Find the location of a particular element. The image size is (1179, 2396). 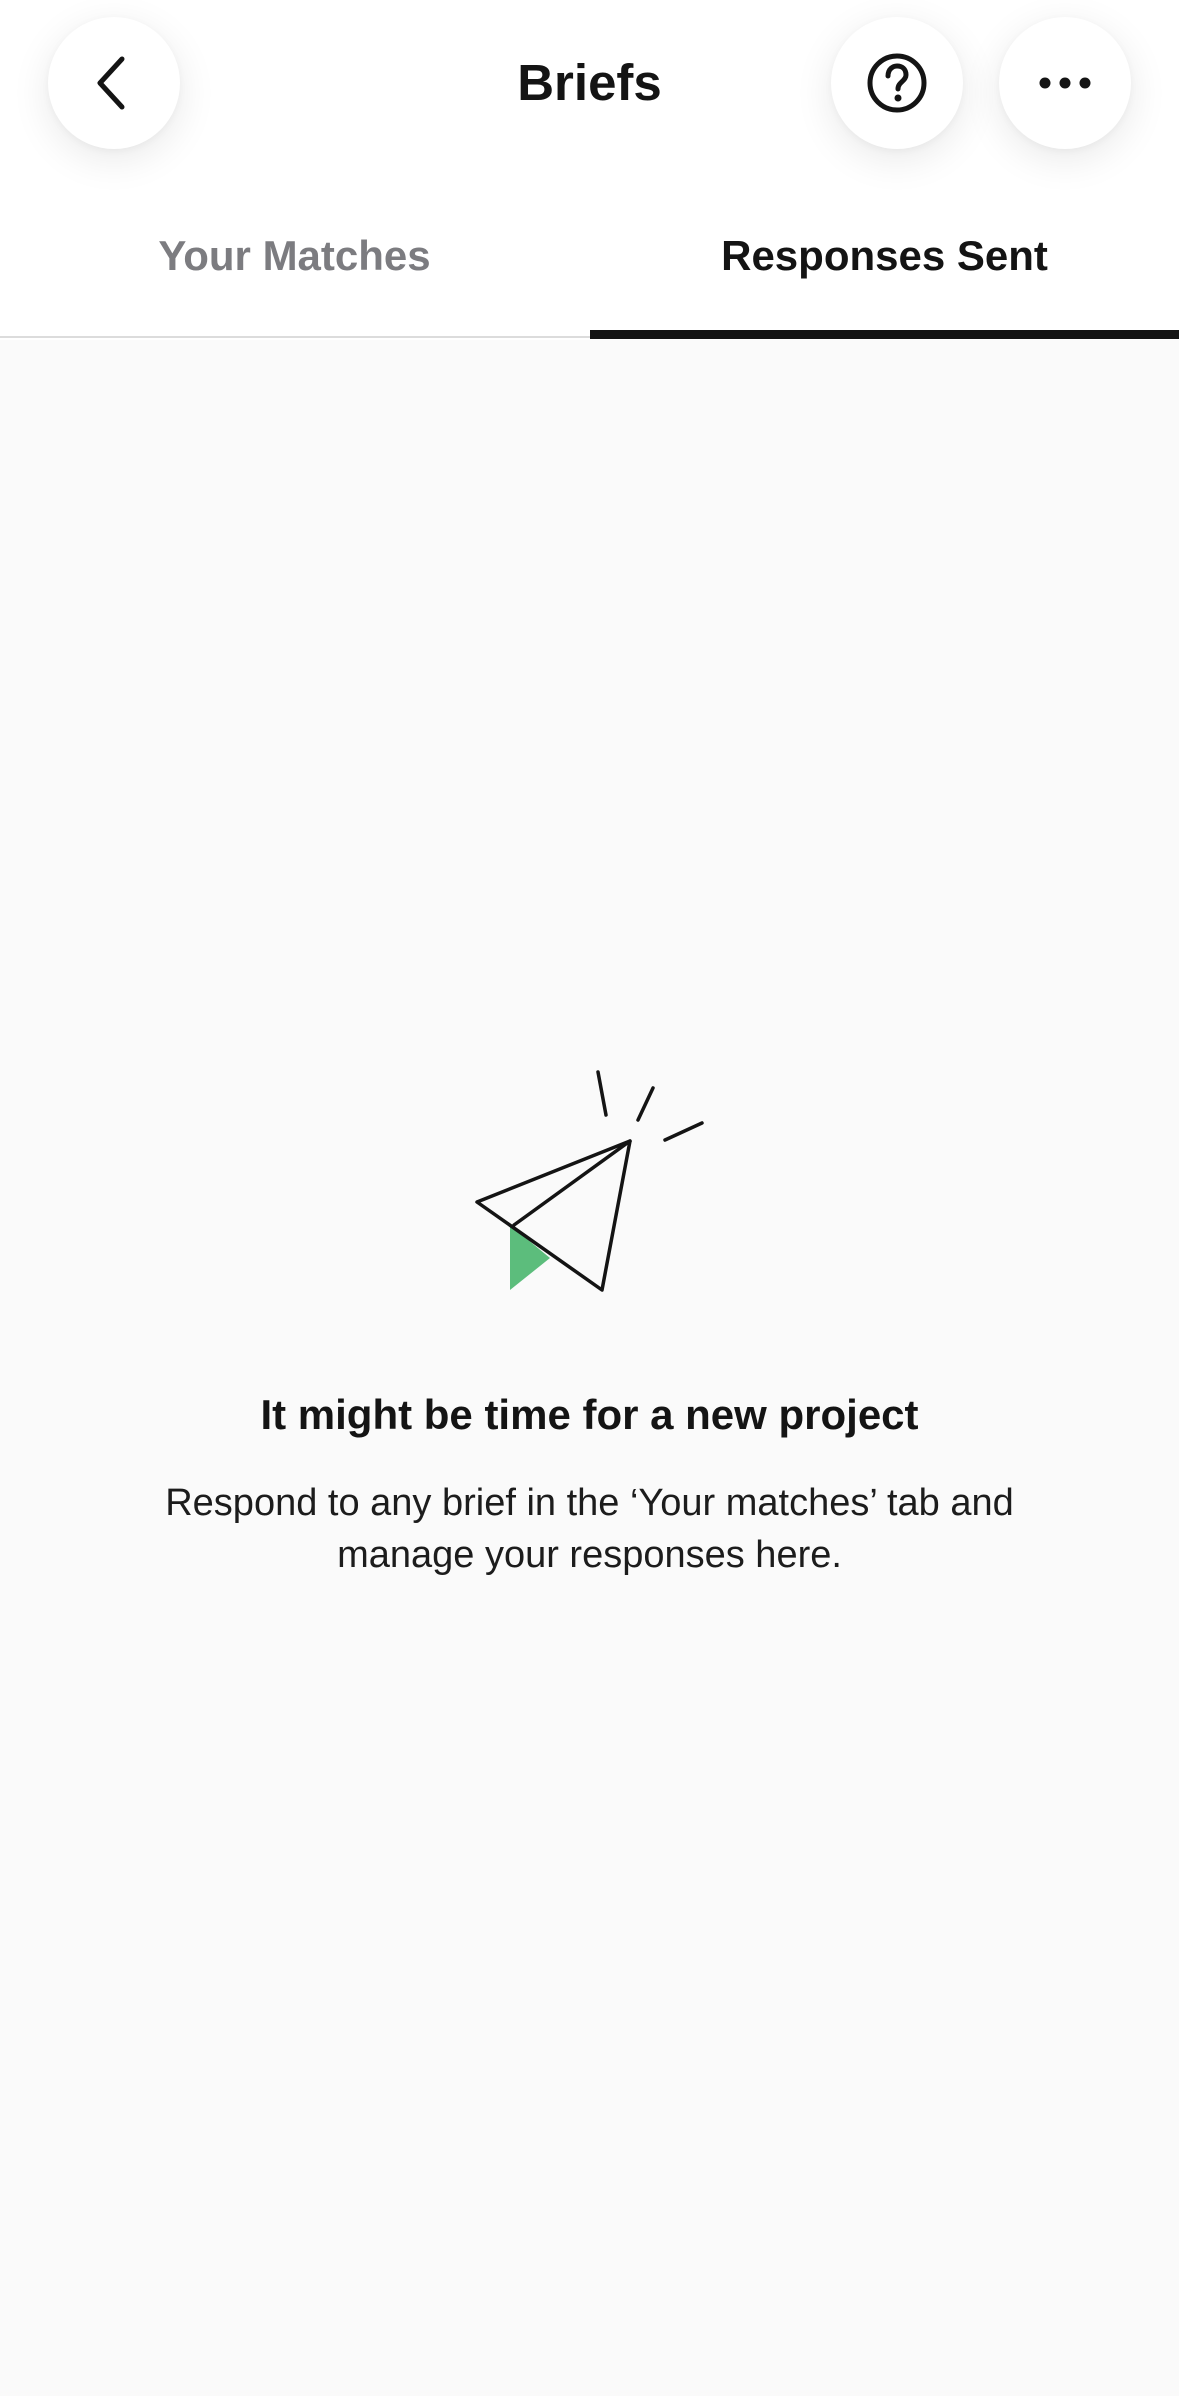

tab-your-matches: Your Matches is located at coordinates (294, 270).